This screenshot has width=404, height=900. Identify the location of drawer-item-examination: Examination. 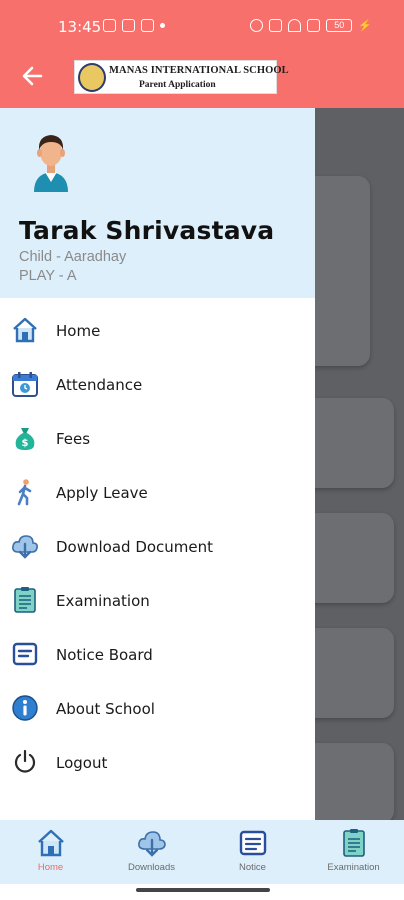
(157, 600).